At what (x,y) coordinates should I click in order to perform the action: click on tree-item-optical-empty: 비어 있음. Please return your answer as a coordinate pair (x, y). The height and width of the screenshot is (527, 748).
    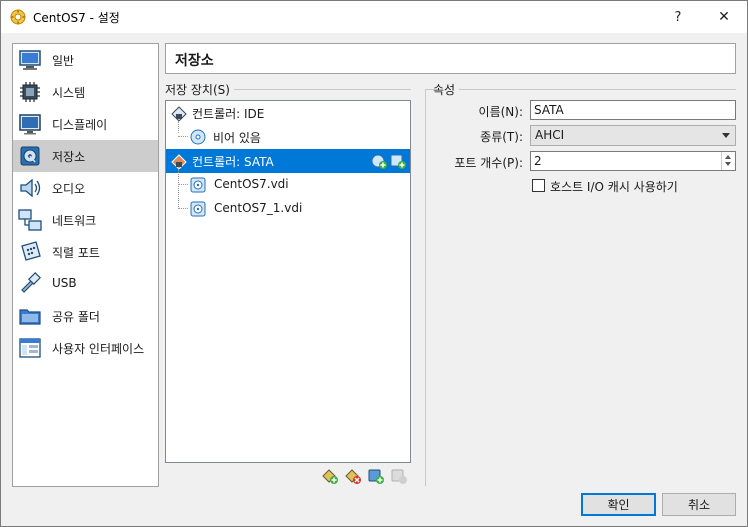
    Looking at the image, I should click on (288, 137).